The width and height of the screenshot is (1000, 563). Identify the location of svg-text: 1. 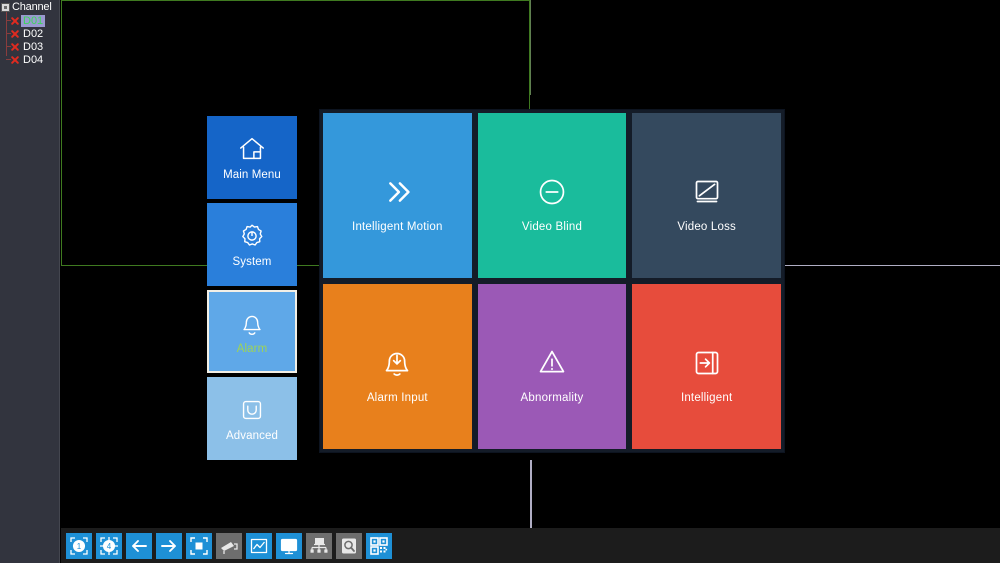
(79, 546).